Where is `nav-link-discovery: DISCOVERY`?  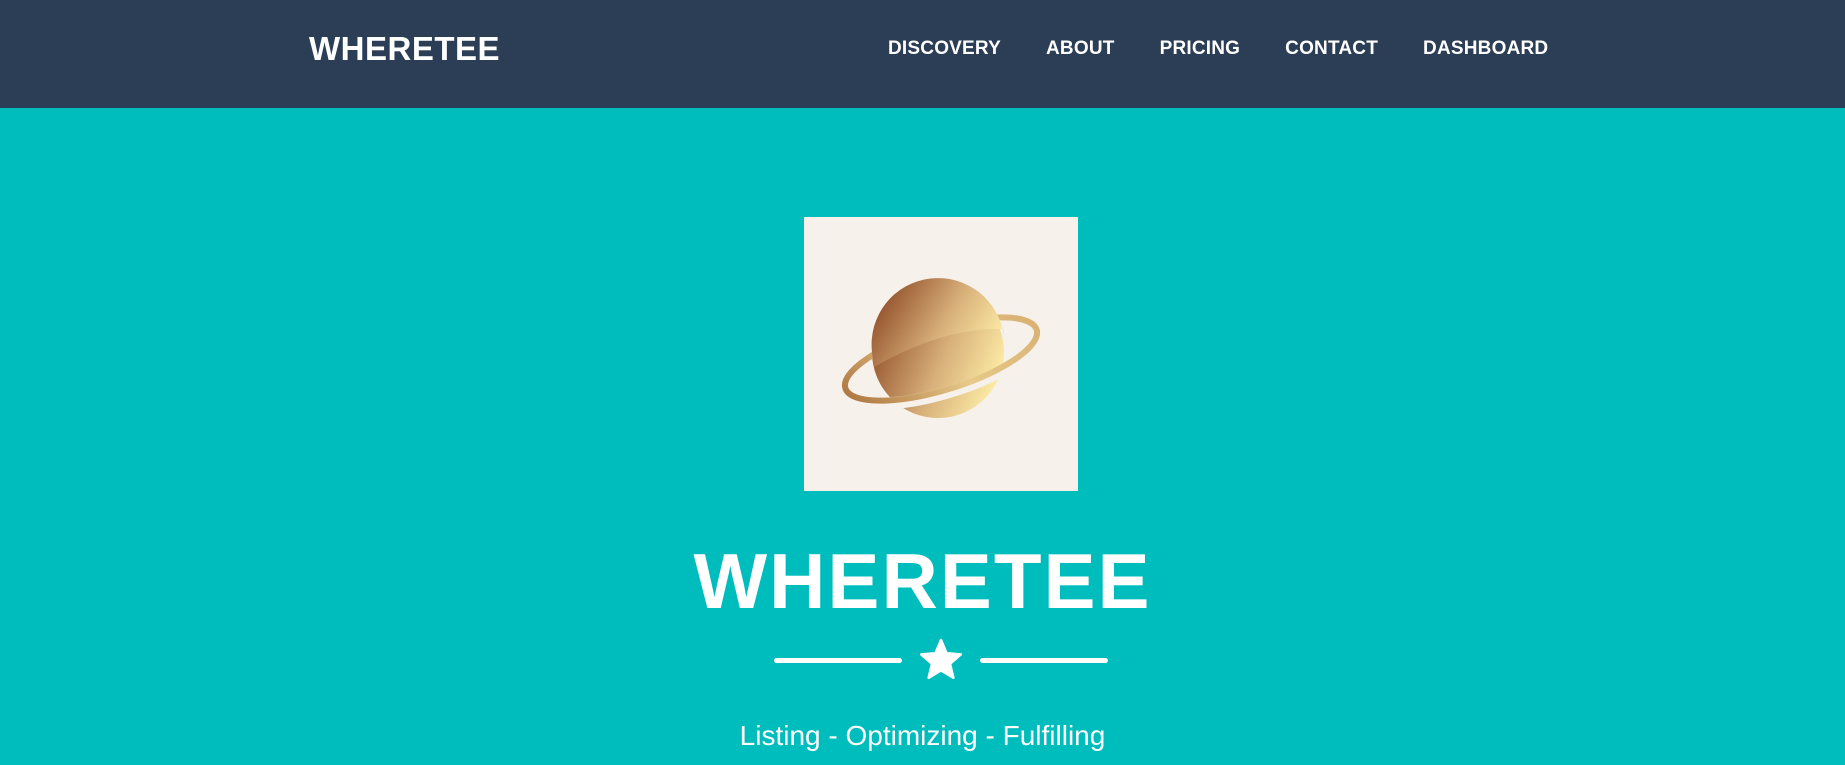 nav-link-discovery: DISCOVERY is located at coordinates (944, 49).